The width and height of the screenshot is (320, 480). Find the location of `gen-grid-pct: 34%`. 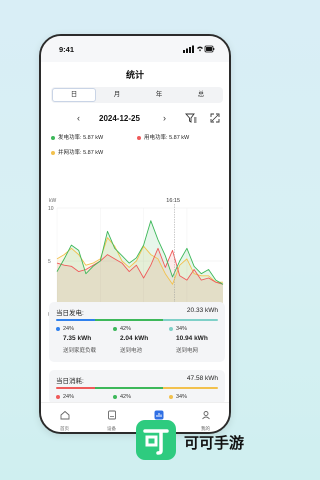

gen-grid-pct: 34% is located at coordinates (178, 329).